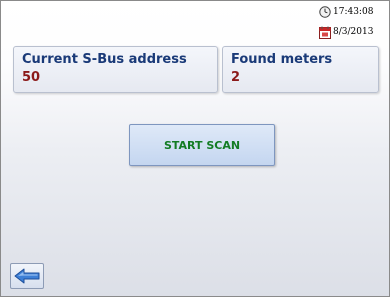  I want to click on found-meters-title: Found meters, so click(282, 59).